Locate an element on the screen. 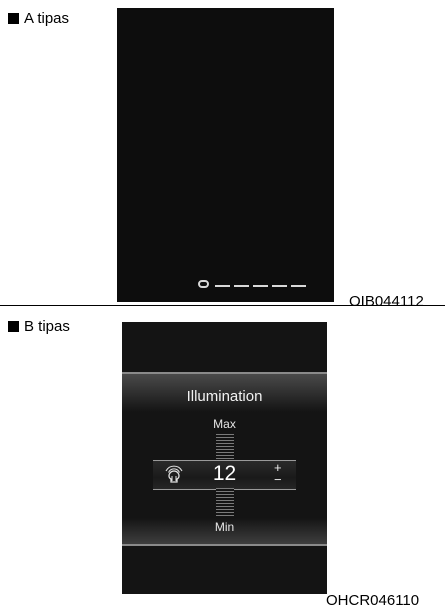  minus-sign: − is located at coordinates (278, 479).